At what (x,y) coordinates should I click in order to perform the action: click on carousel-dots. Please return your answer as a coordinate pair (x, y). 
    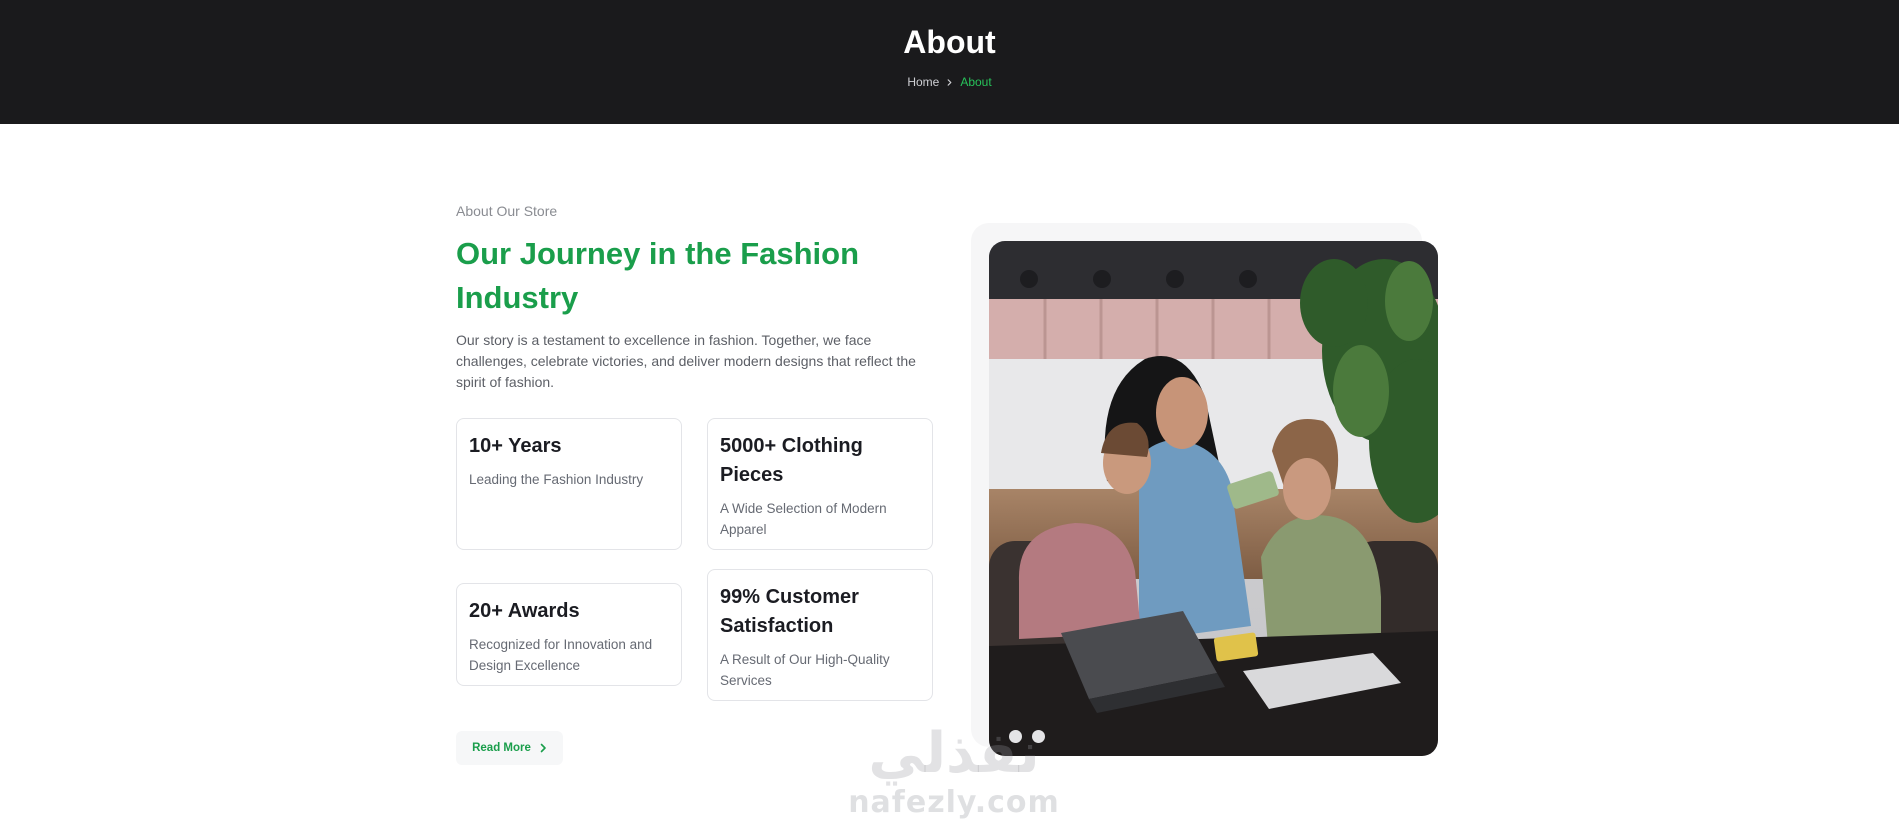
    Looking at the image, I should click on (1027, 736).